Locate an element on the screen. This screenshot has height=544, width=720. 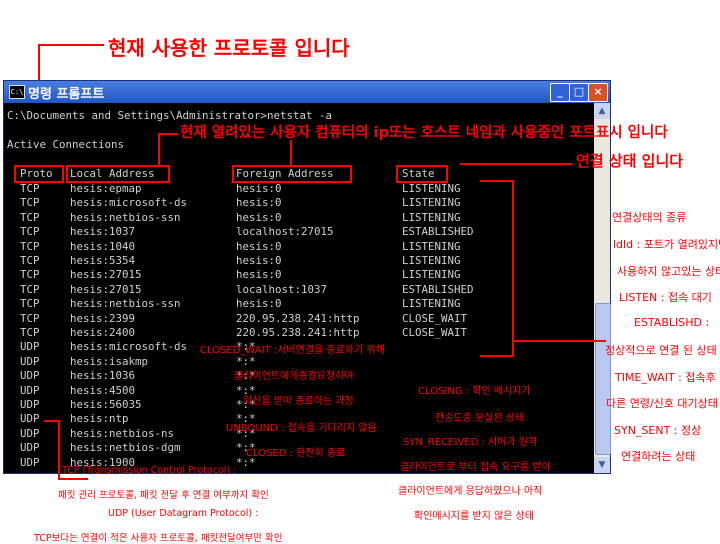
row-local: hesis:netbios-dgm is located at coordinates (125, 448).